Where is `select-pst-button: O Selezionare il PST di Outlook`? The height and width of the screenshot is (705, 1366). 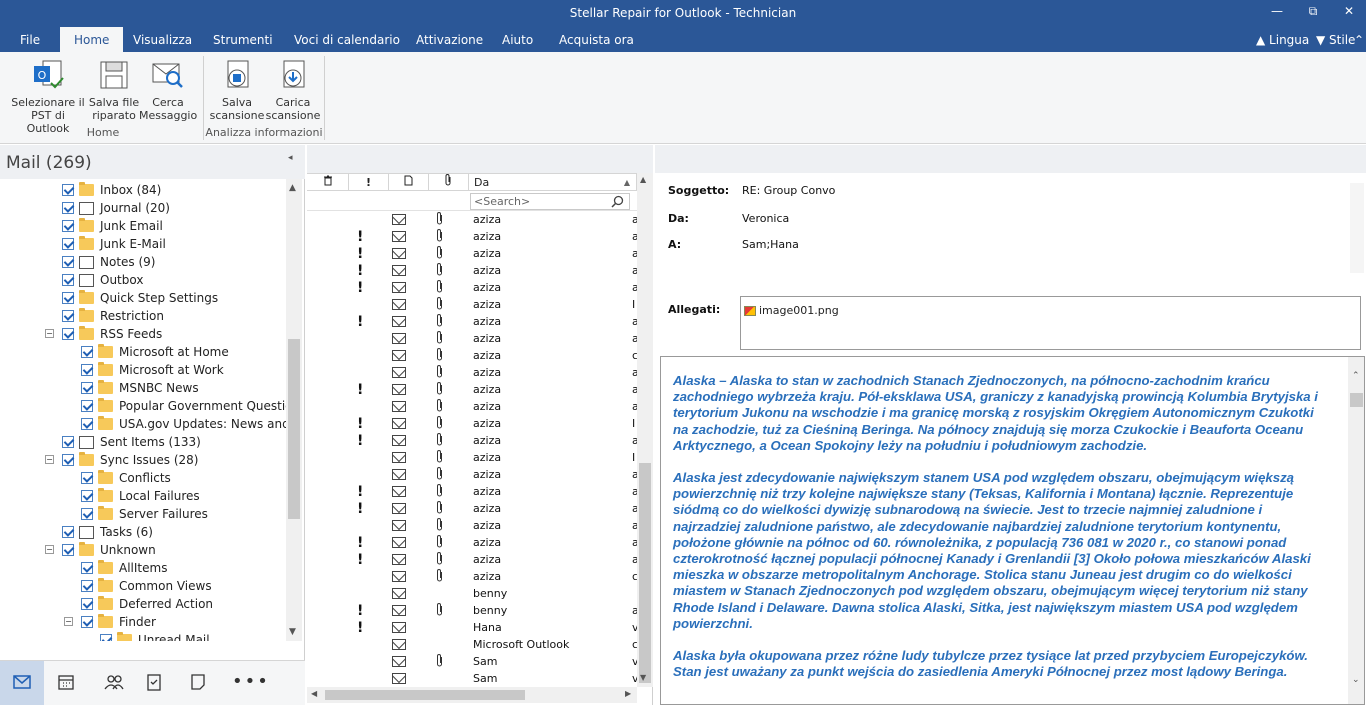
select-pst-button: O Selezionare il PST di Outlook is located at coordinates (48, 96).